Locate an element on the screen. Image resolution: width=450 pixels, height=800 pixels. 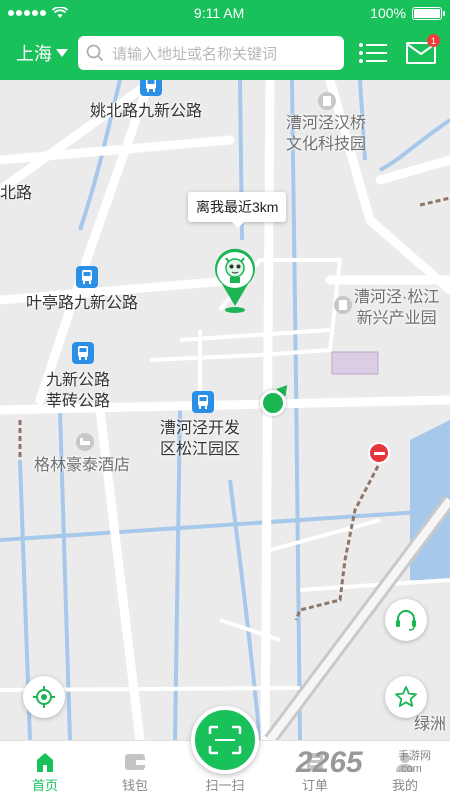
search-input: 请输入地址或名称关键词 is located at coordinates (211, 53).